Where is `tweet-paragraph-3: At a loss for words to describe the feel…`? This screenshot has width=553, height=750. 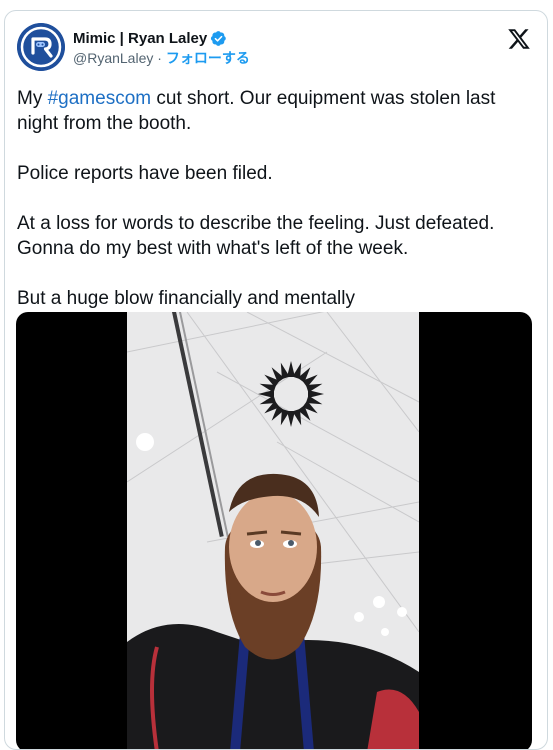
tweet-paragraph-3: At a loss for words to describe the feel… is located at coordinates (256, 236).